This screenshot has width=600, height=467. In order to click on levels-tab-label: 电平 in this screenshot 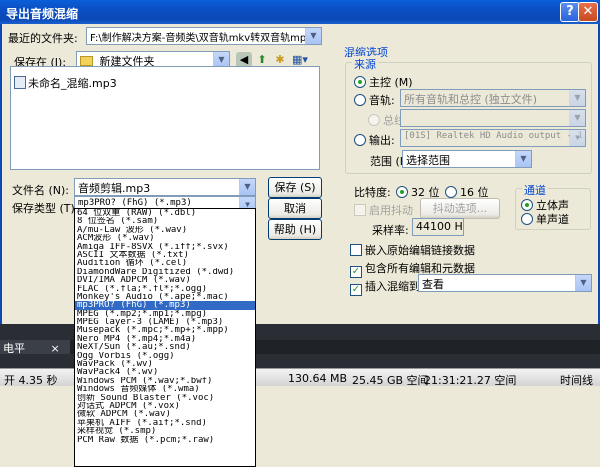, I will do `click(14, 348)`.